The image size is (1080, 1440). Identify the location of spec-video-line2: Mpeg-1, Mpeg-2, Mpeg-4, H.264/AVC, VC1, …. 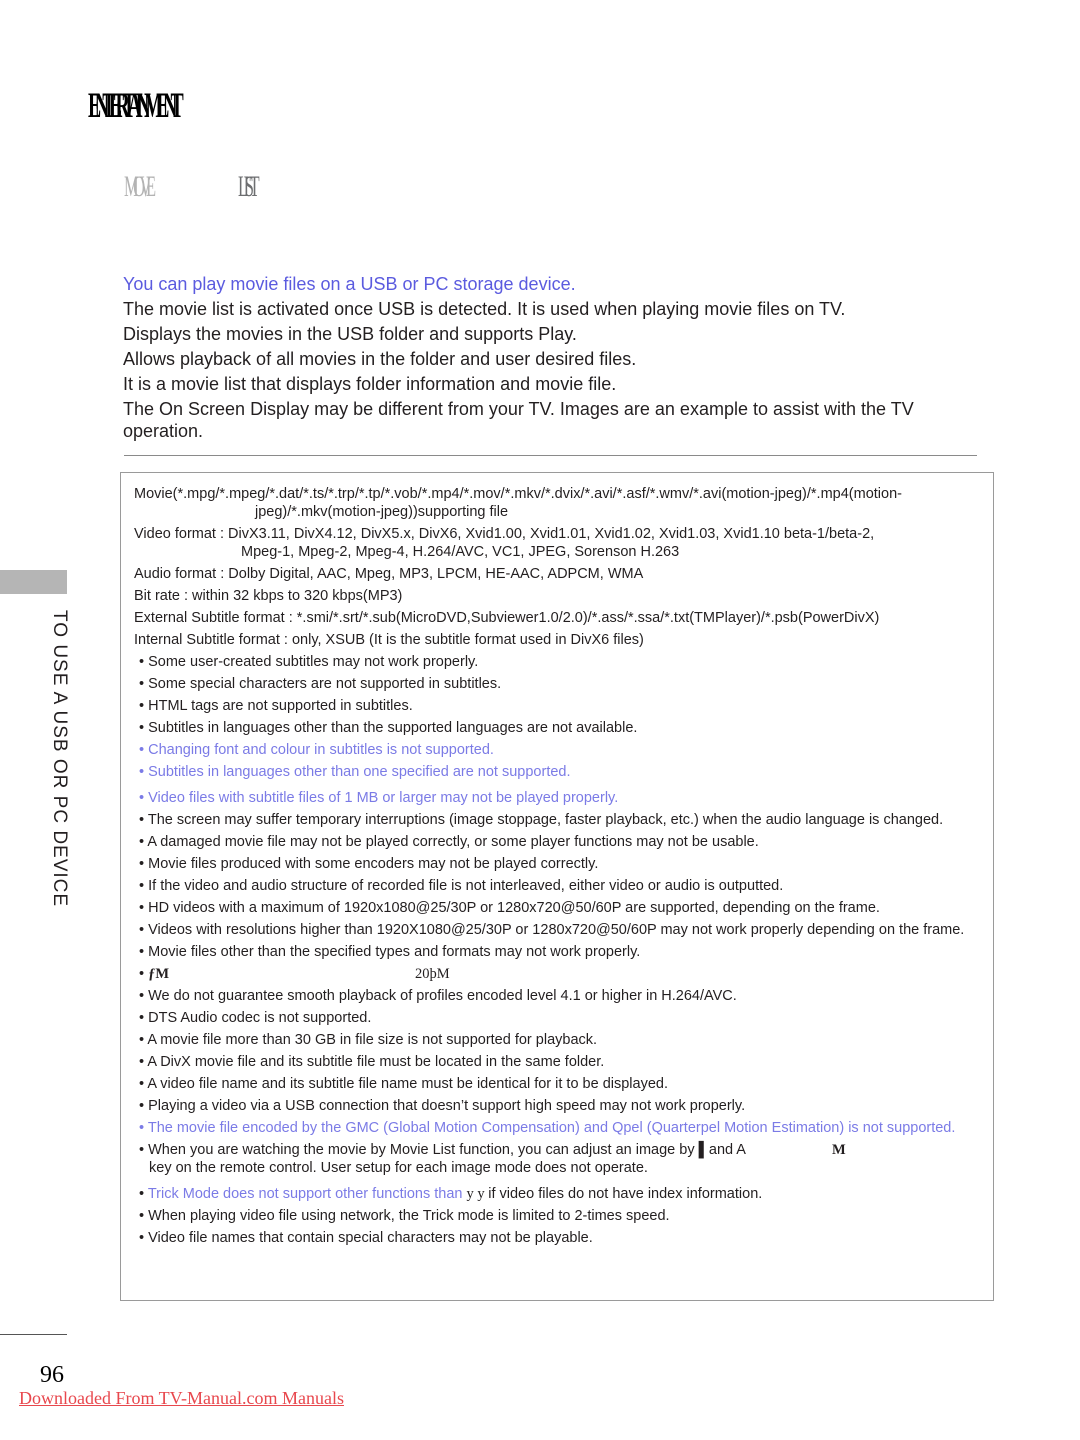
(460, 552).